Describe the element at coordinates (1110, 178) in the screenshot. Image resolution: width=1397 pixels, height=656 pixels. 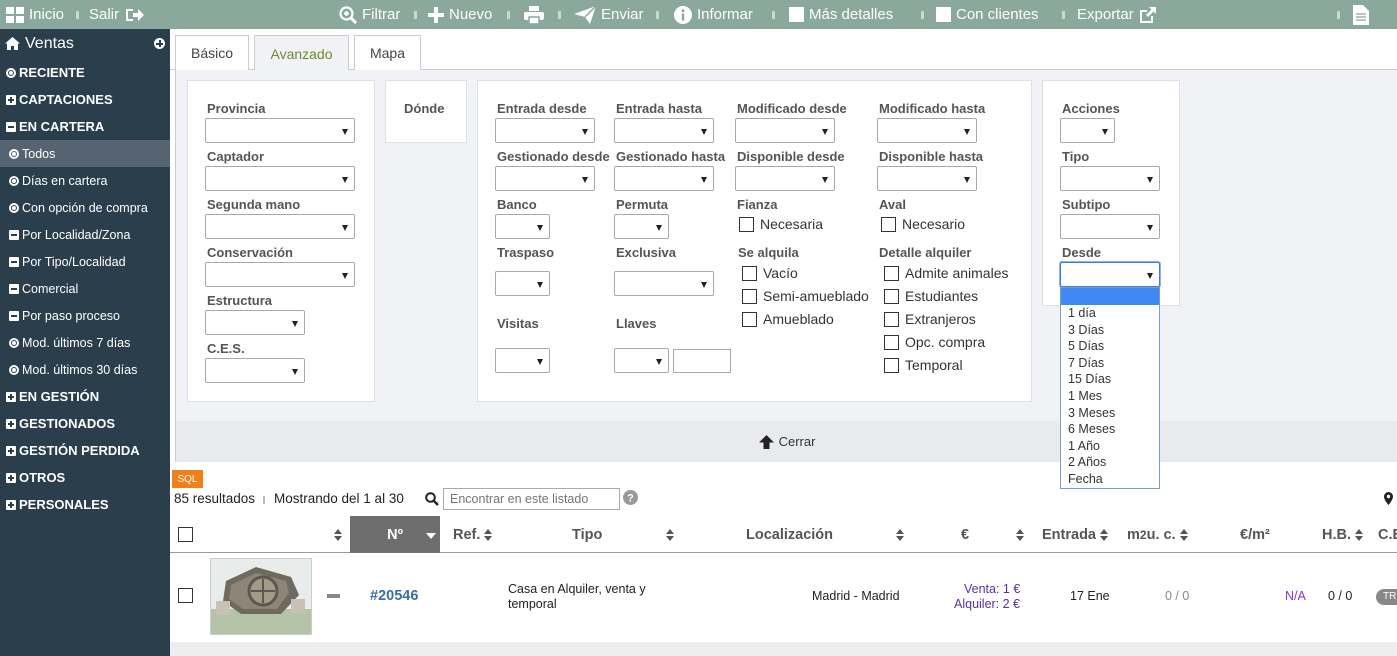
I see `tipo-select` at that location.